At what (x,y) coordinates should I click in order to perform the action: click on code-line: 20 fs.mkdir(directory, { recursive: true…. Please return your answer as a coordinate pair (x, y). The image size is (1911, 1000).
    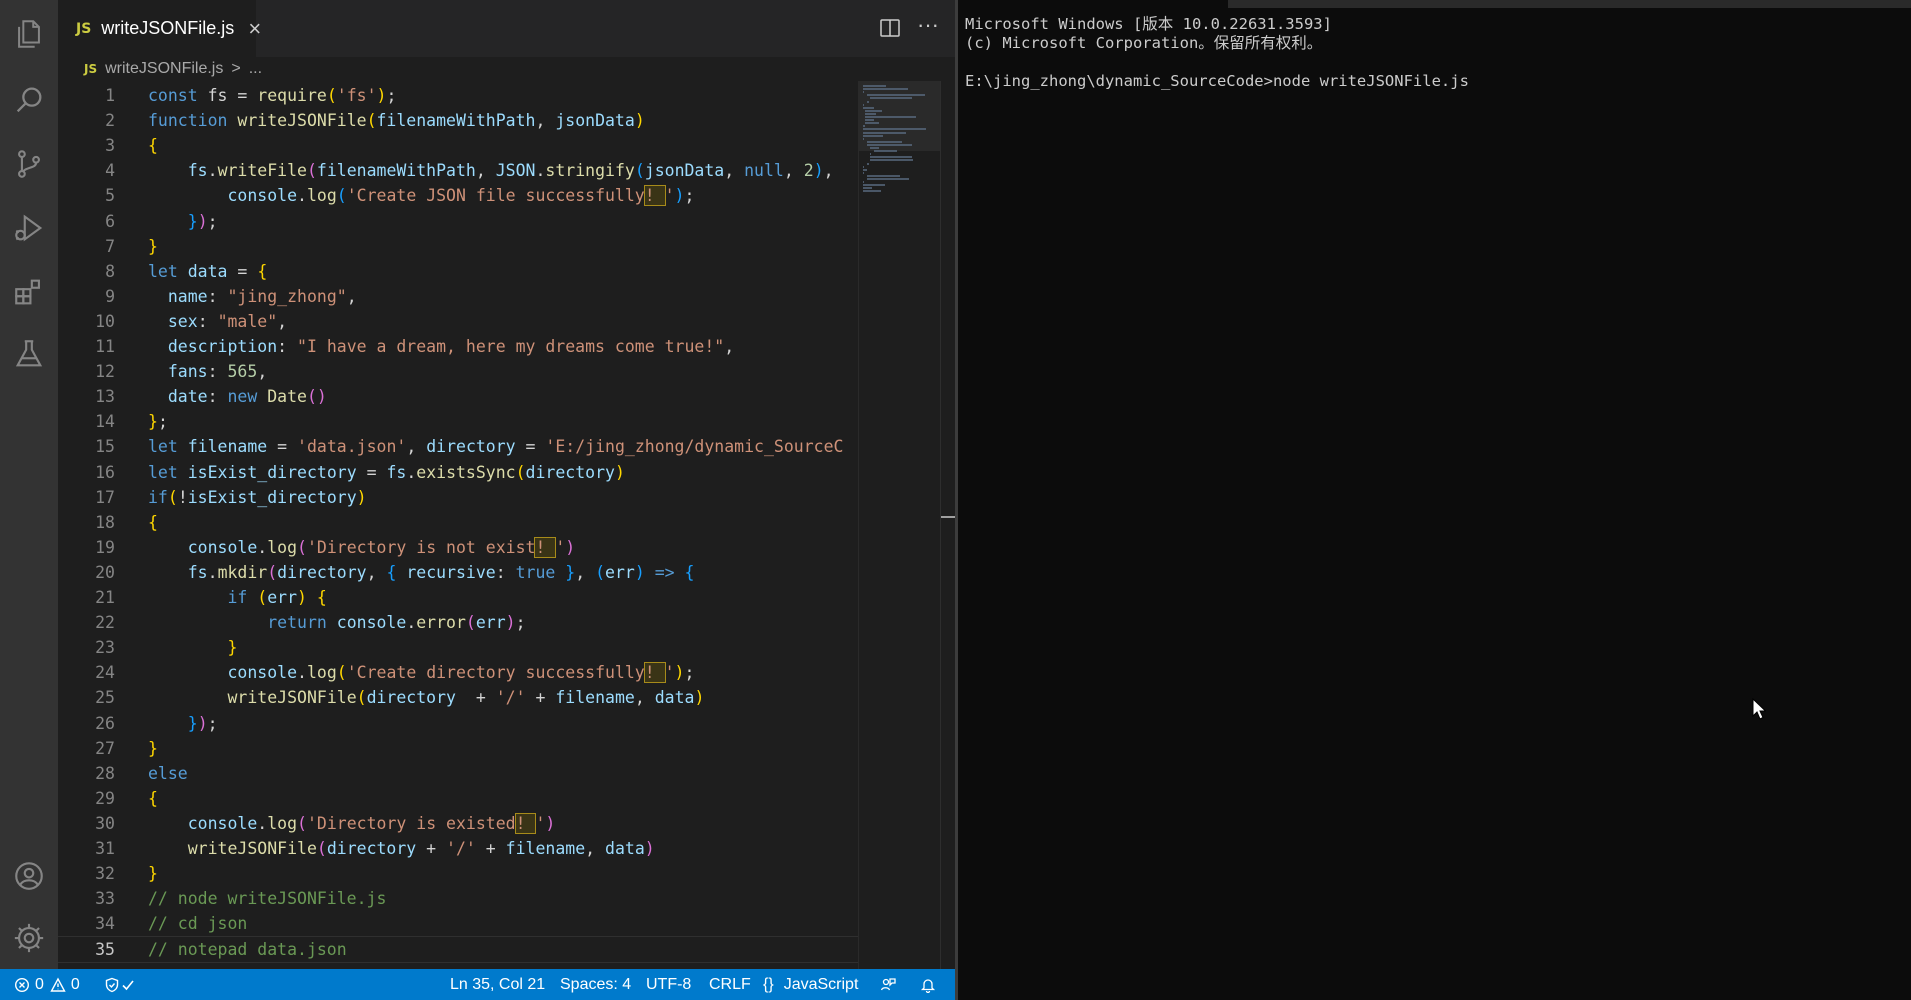
    Looking at the image, I should click on (458, 572).